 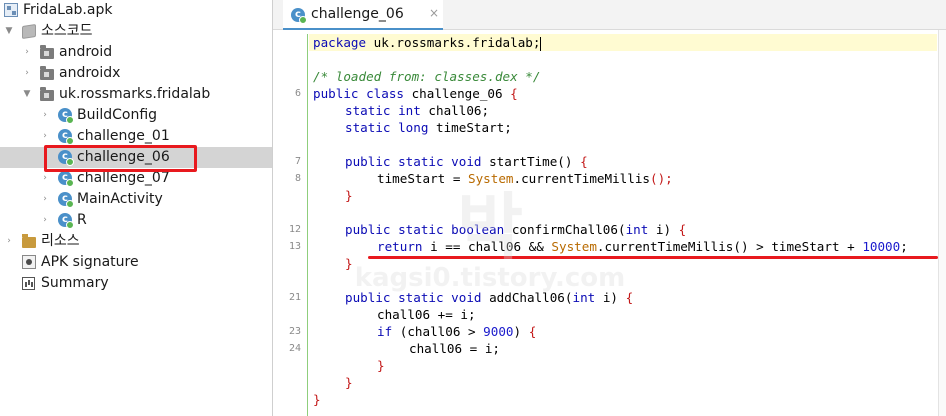 I want to click on code-line: static long timeStart;, so click(x=428, y=127).